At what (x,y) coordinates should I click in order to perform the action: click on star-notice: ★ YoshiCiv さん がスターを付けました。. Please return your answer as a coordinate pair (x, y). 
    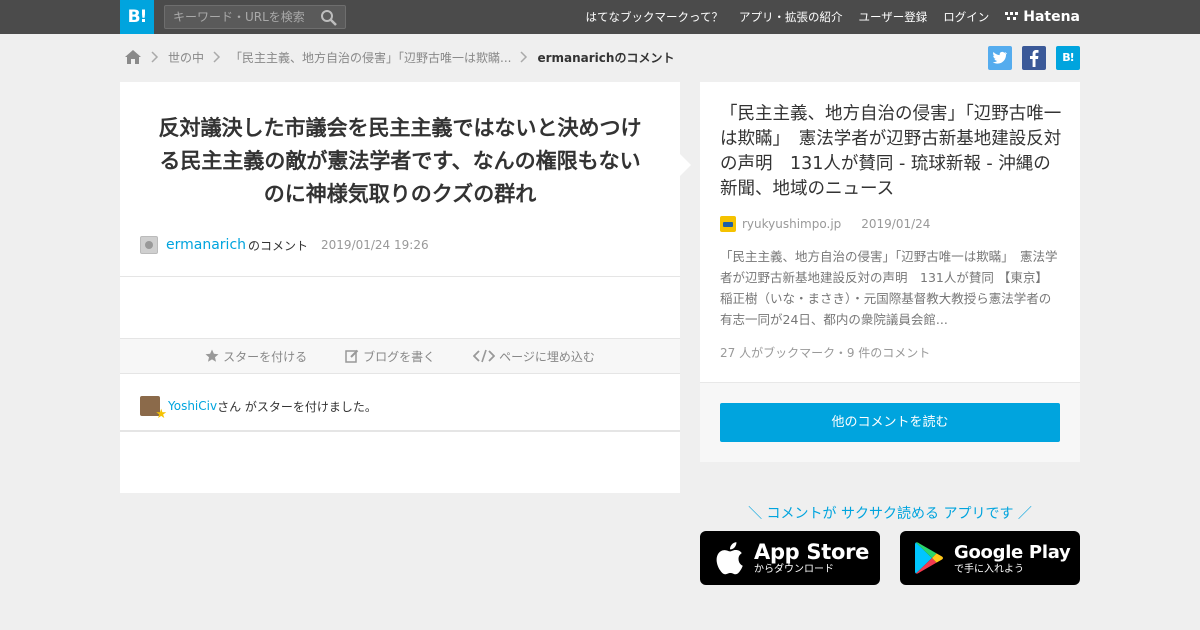
    Looking at the image, I should click on (258, 409).